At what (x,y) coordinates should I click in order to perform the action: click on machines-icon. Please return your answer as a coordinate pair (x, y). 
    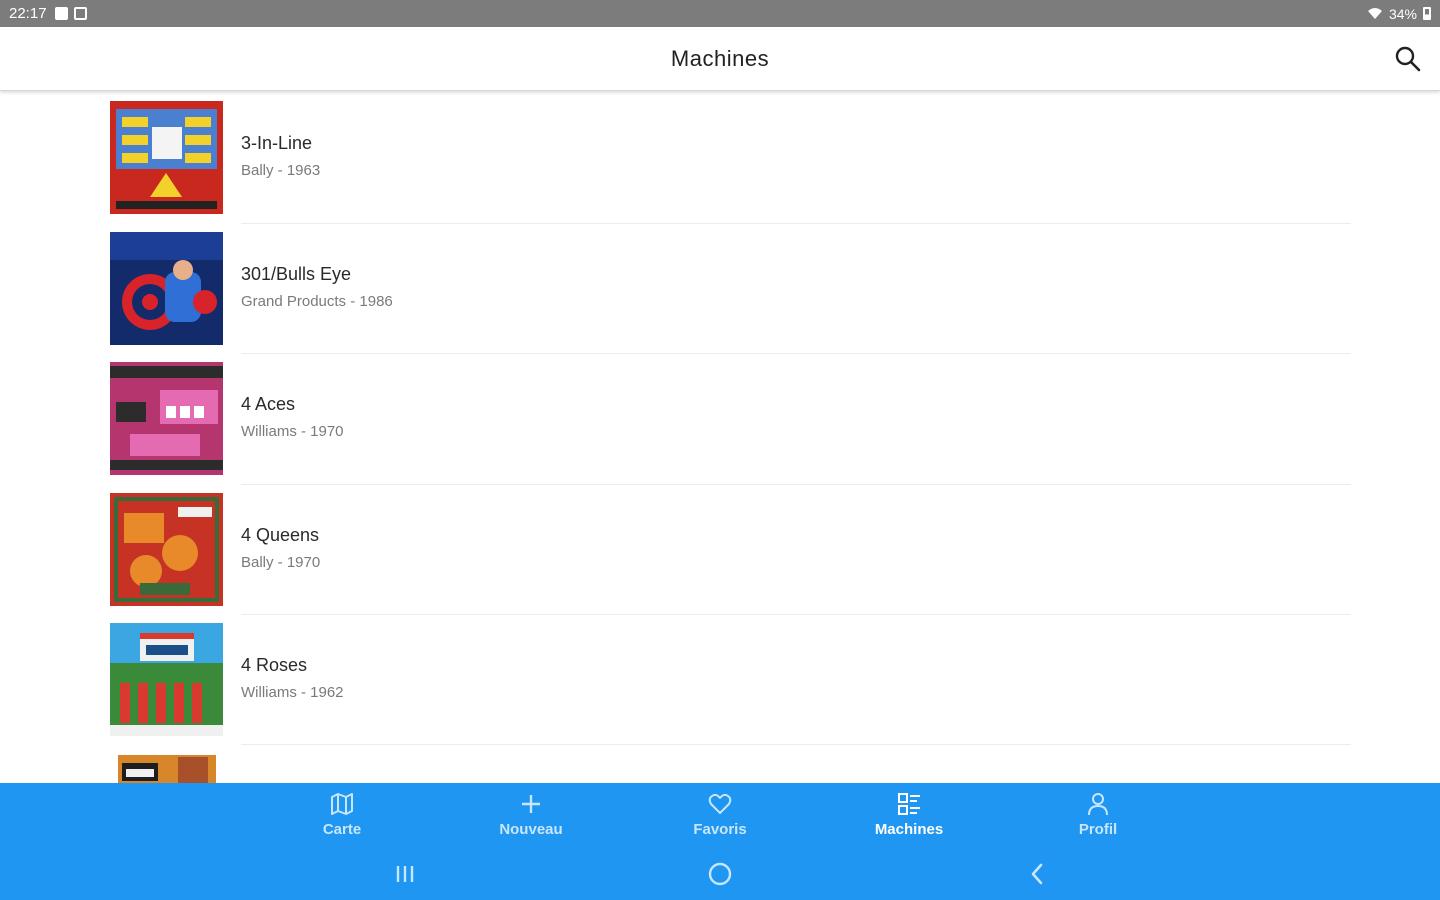
    Looking at the image, I should click on (909, 804).